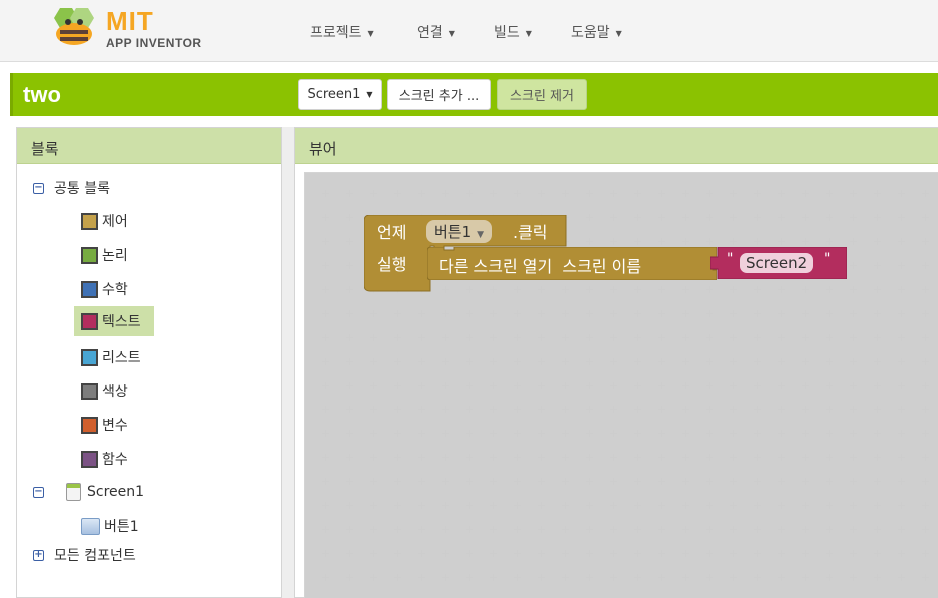 The image size is (938, 598). Describe the element at coordinates (730, 259) in the screenshot. I see `string-quote-open: "` at that location.